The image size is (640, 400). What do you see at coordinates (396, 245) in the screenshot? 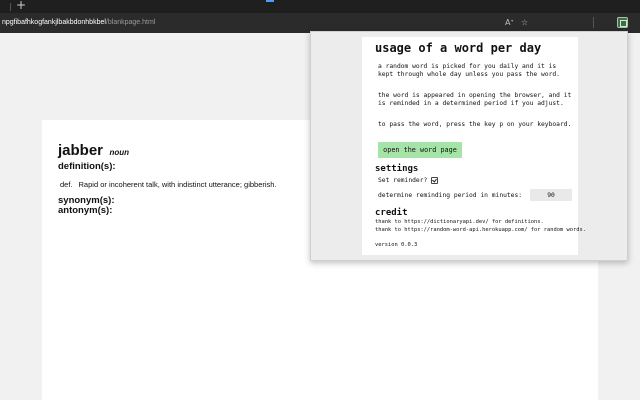
I see `version-text: version 0.0.3` at bounding box center [396, 245].